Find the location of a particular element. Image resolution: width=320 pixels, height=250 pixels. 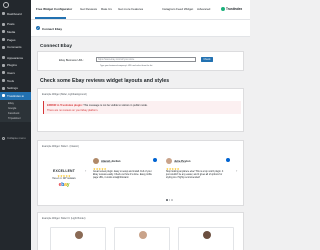

menu-item-media: Media is located at coordinates (15, 32).